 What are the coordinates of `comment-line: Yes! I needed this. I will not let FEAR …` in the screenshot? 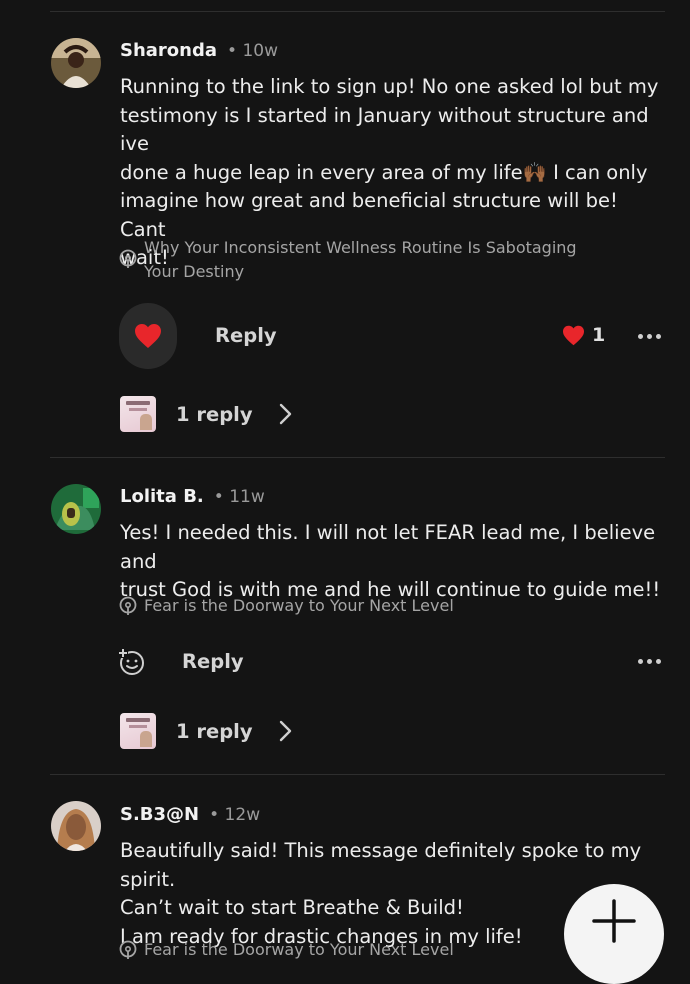 It's located at (388, 547).